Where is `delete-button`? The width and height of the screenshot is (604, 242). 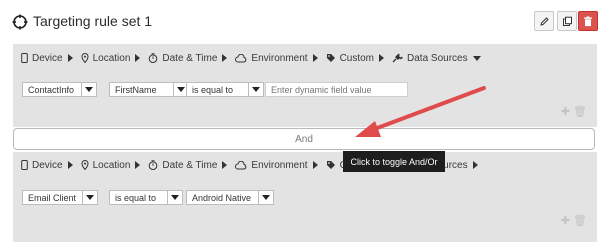
delete-button is located at coordinates (588, 21).